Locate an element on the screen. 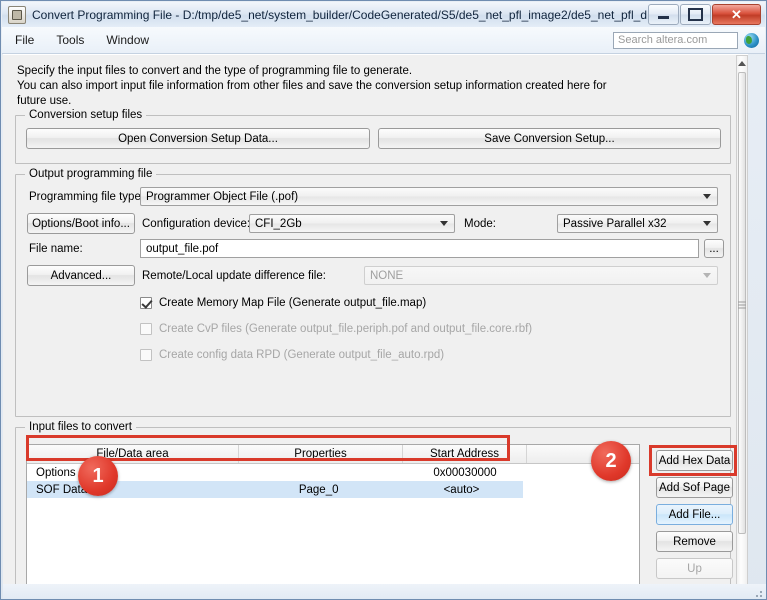  globe-icon is located at coordinates (751, 40).